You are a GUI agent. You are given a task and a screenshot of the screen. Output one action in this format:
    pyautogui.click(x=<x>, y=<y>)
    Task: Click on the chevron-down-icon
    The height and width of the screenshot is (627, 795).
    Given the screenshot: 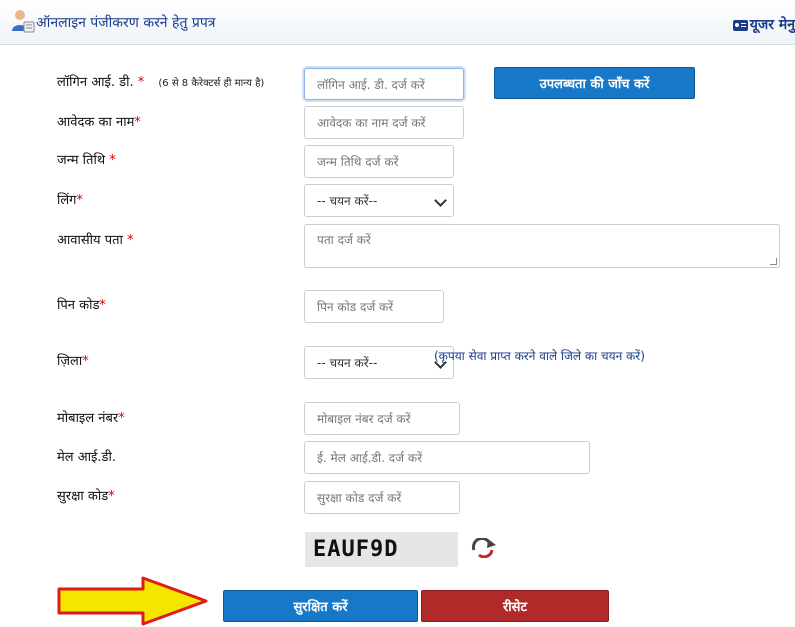 What is the action you would take?
    pyautogui.click(x=440, y=200)
    